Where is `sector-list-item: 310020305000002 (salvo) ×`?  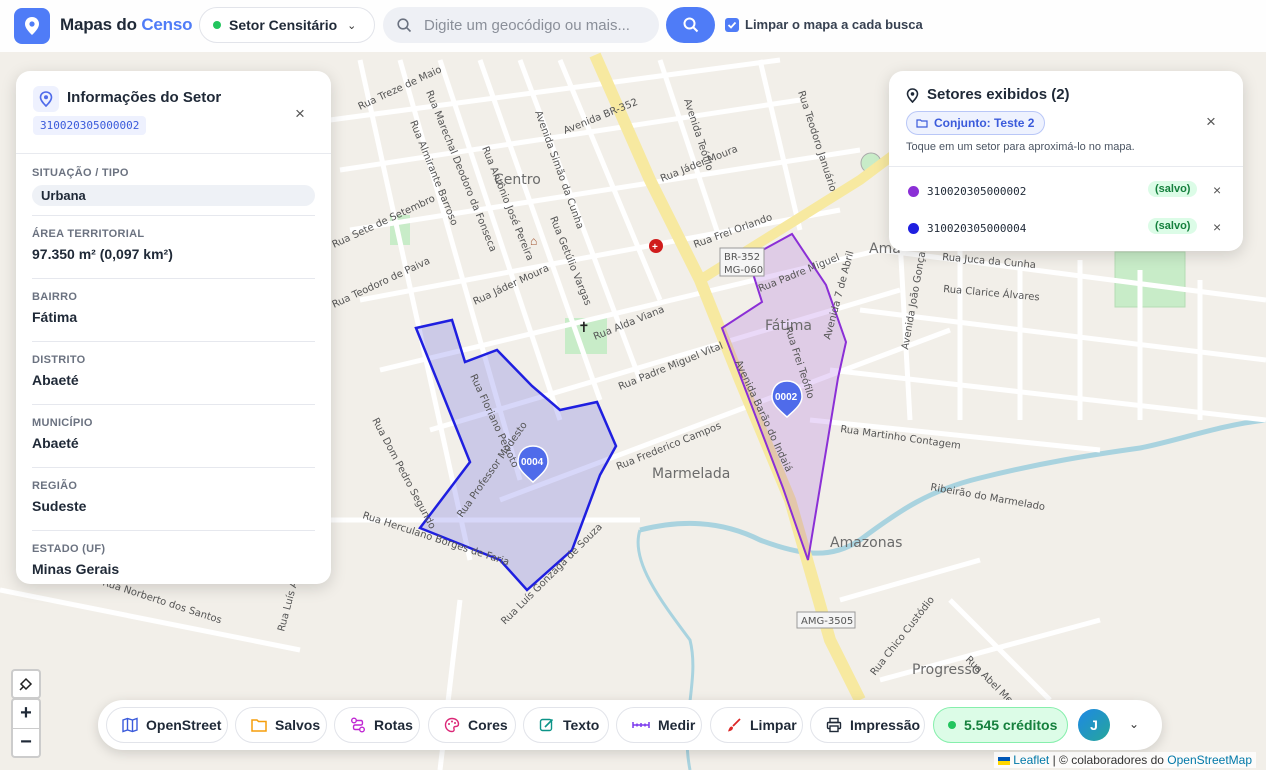 sector-list-item: 310020305000002 (salvo) × is located at coordinates (1068, 191).